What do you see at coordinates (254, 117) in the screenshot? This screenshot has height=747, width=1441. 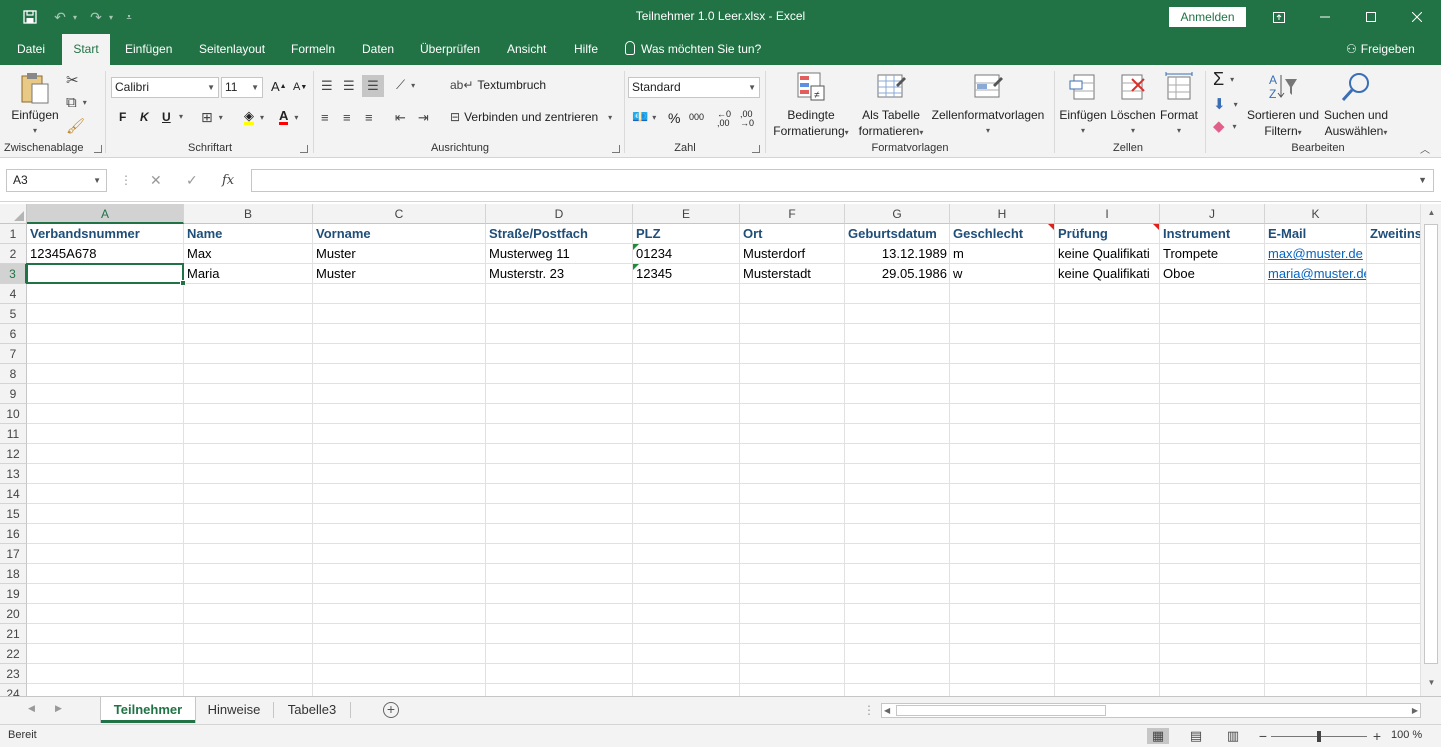 I see `fill-color-icon: ◈ ▾` at bounding box center [254, 117].